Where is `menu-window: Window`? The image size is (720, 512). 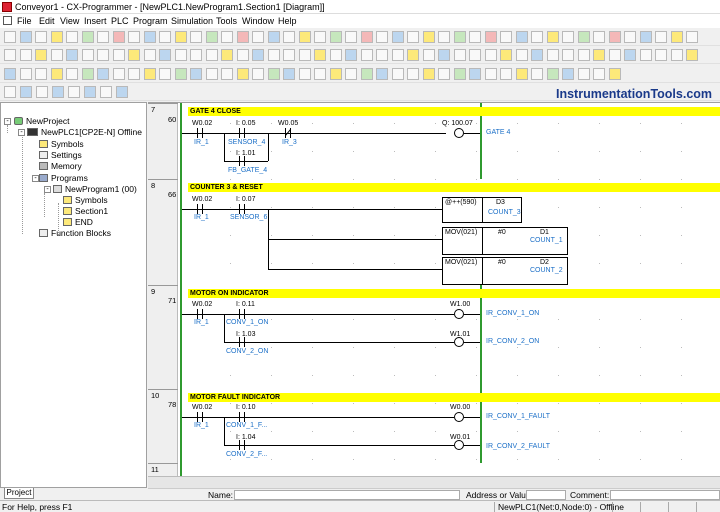 menu-window: Window is located at coordinates (258, 21).